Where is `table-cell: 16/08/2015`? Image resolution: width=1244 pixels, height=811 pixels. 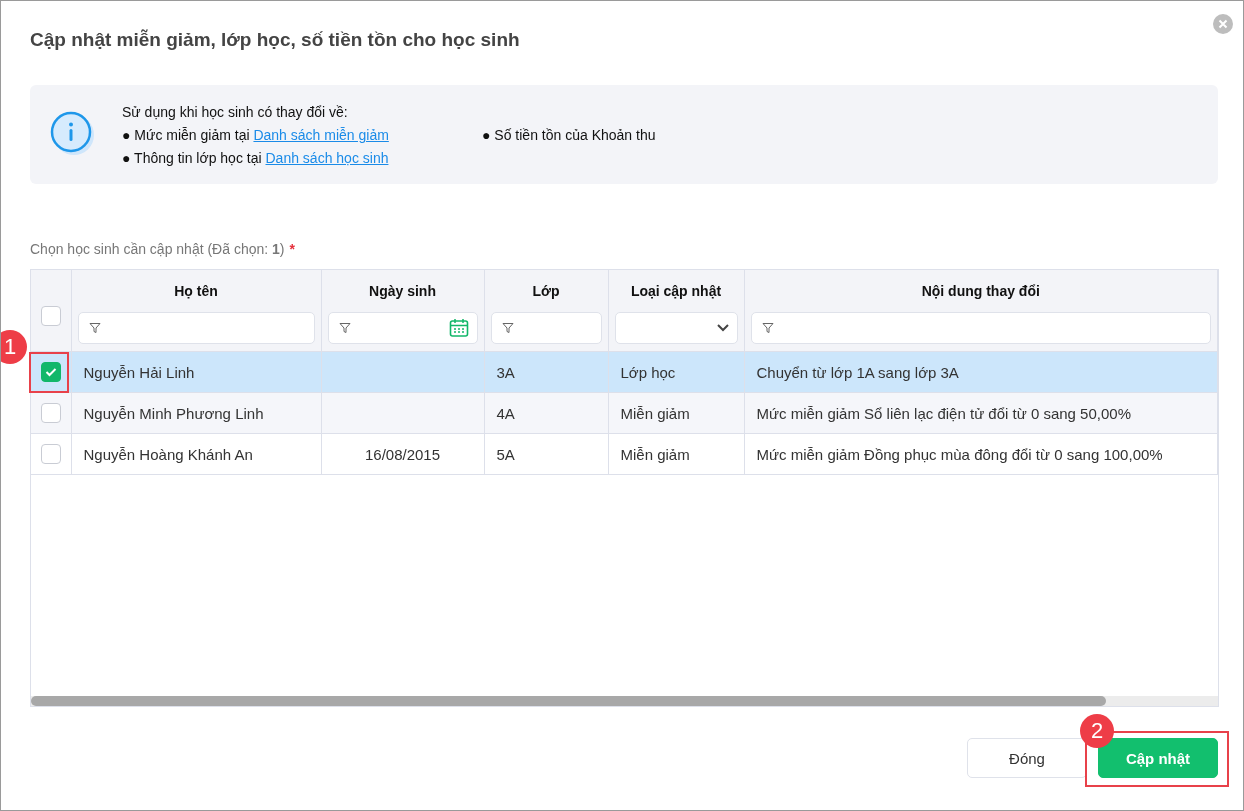 table-cell: 16/08/2015 is located at coordinates (402, 454).